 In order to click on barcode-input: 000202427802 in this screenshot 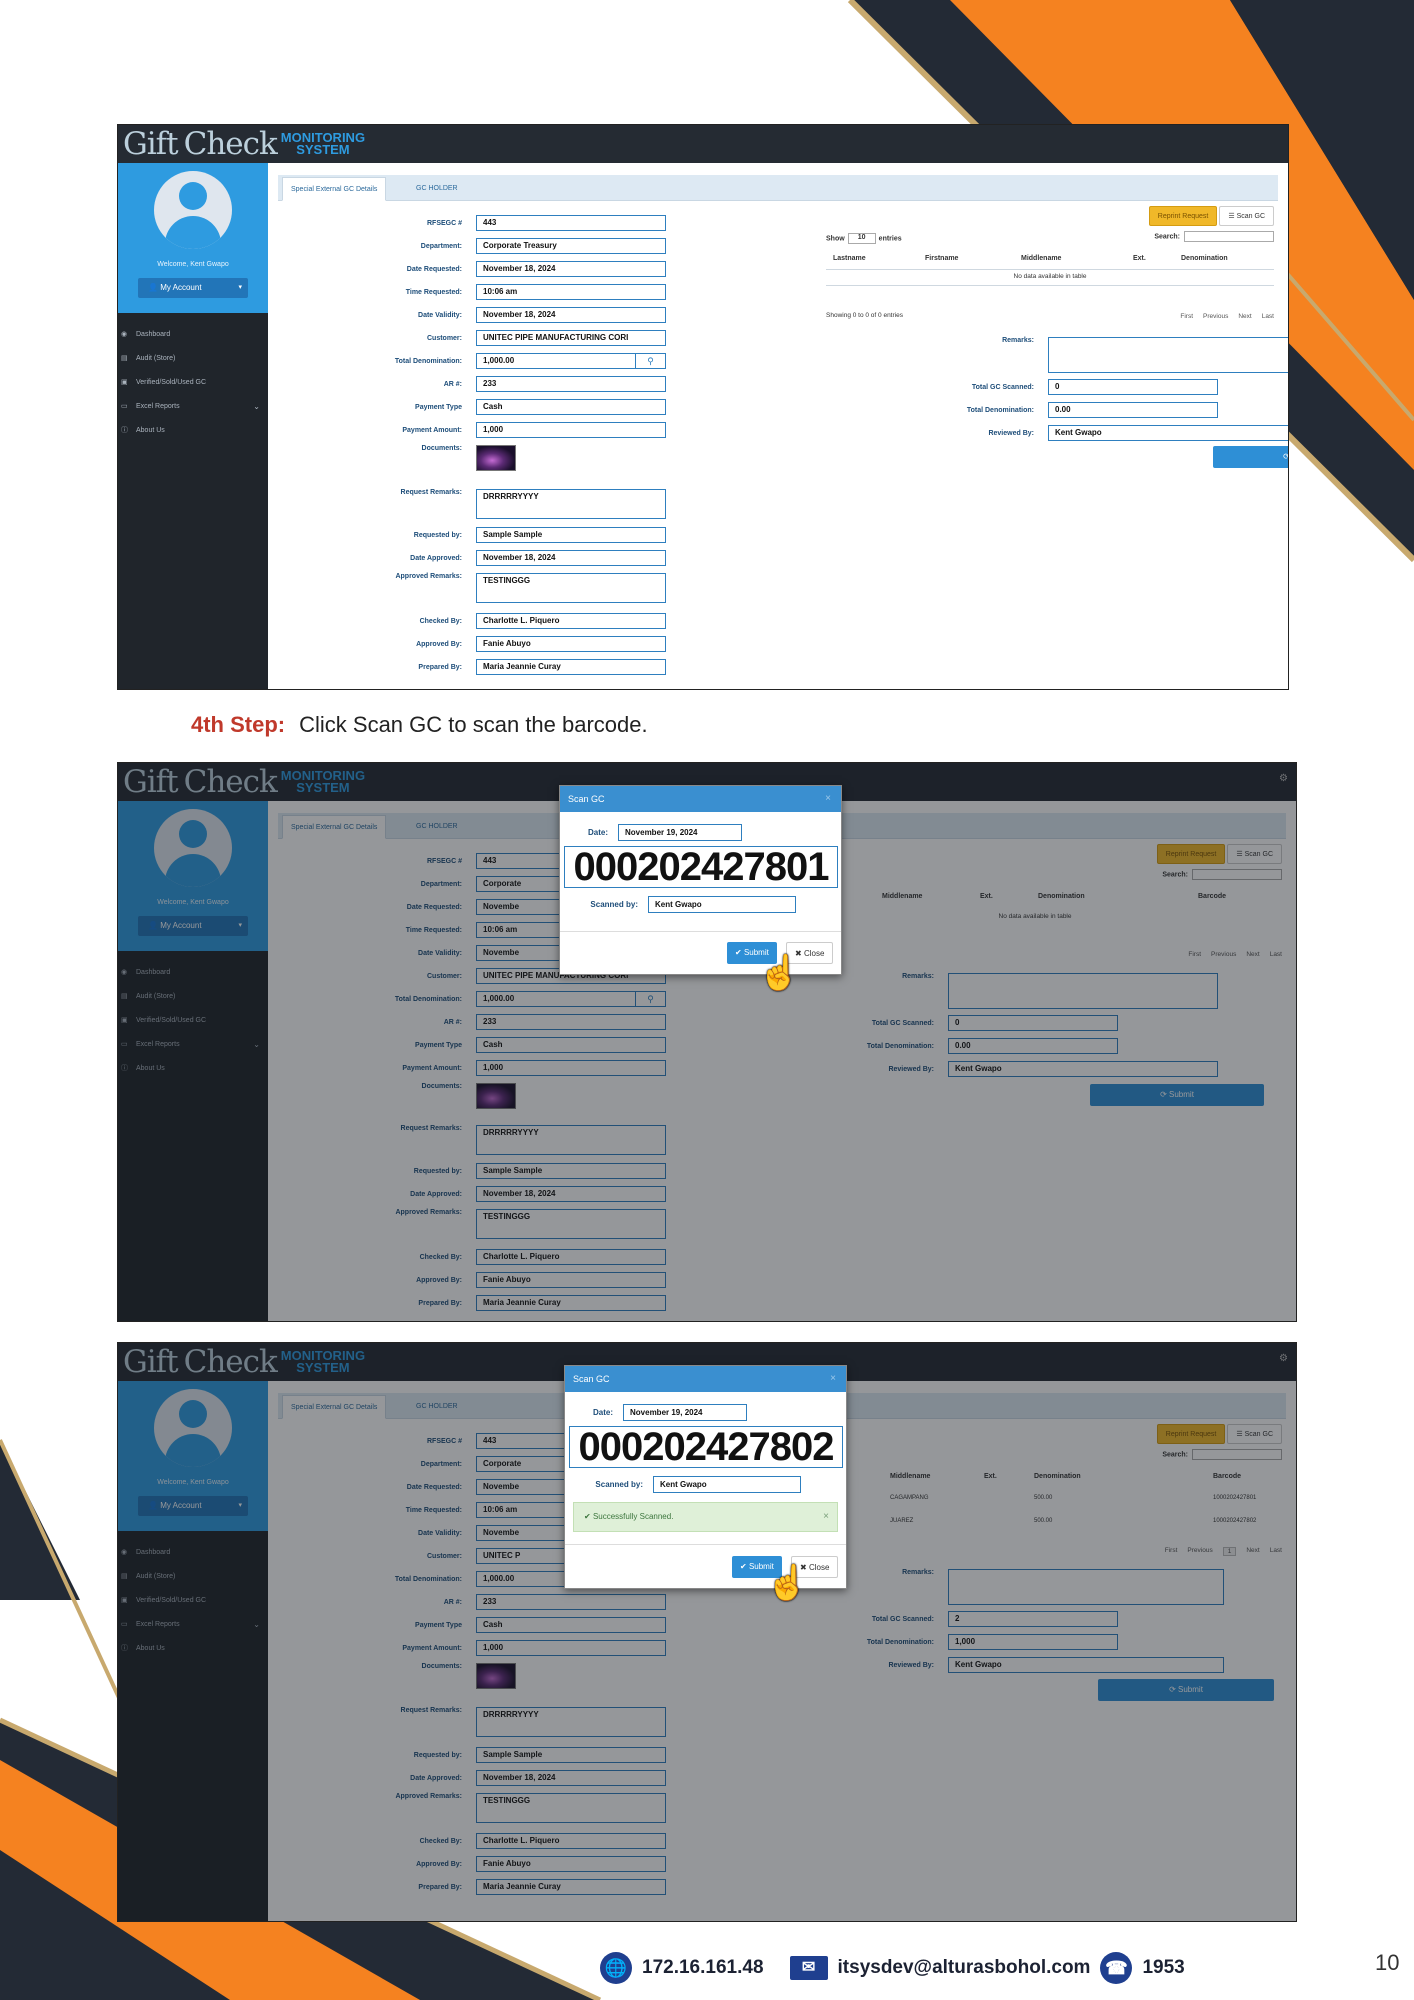, I will do `click(706, 1447)`.